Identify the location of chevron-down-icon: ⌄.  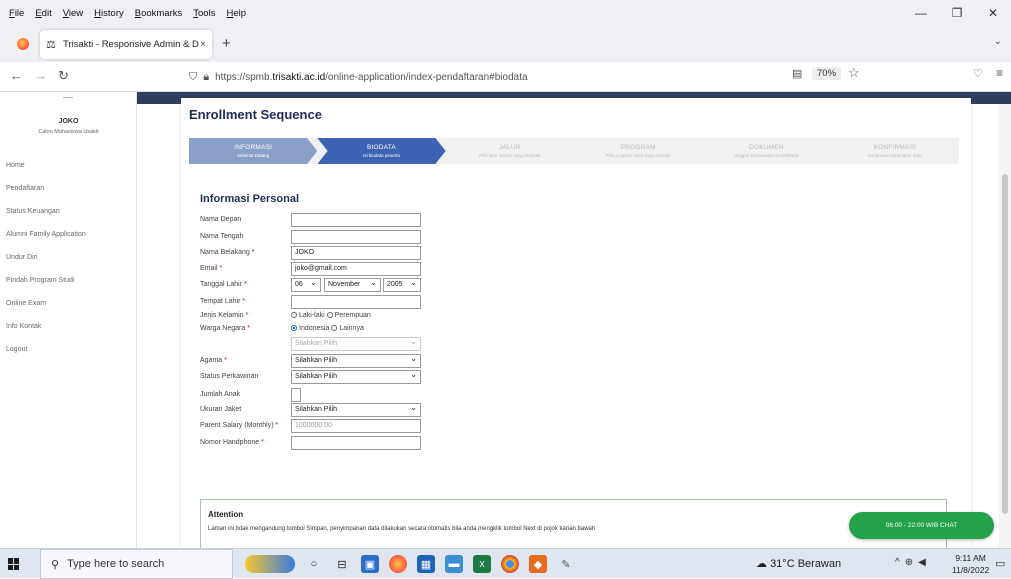
(998, 41).